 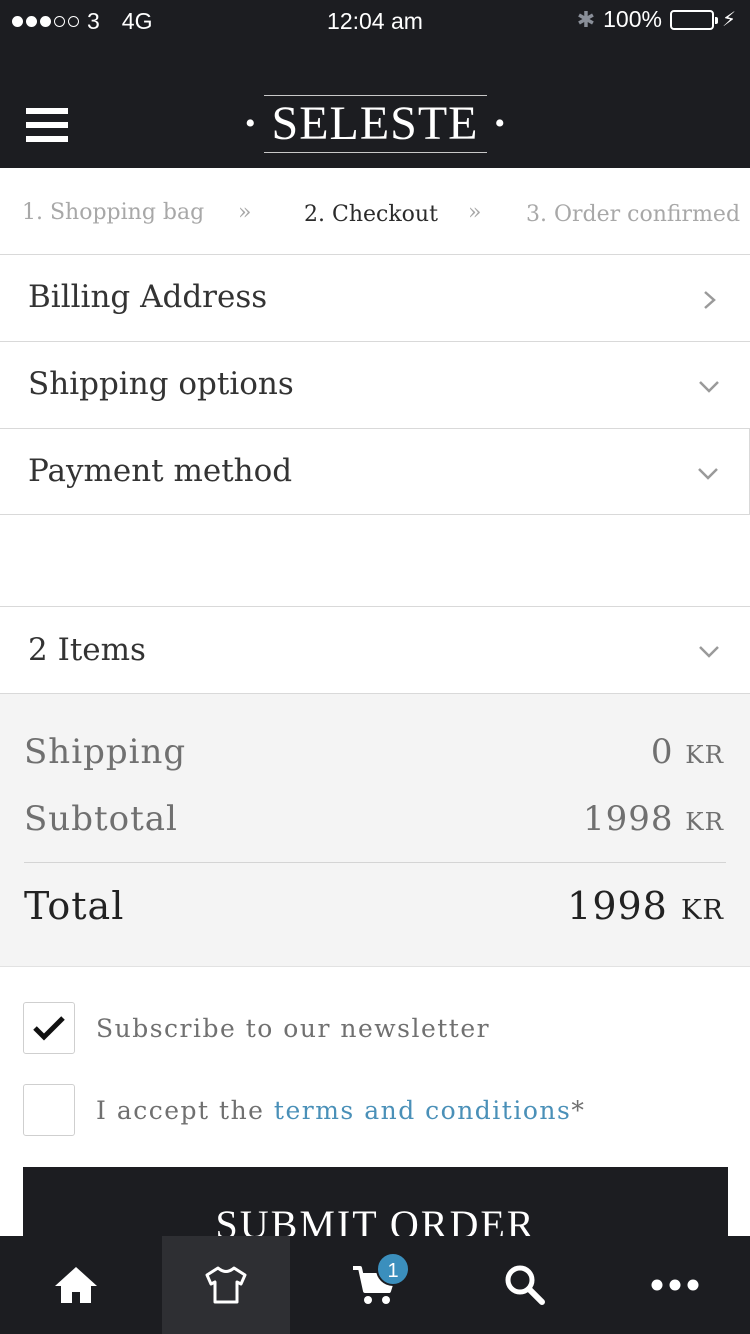 What do you see at coordinates (375, 124) in the screenshot?
I see `brand-logo: • SELESTE •` at bounding box center [375, 124].